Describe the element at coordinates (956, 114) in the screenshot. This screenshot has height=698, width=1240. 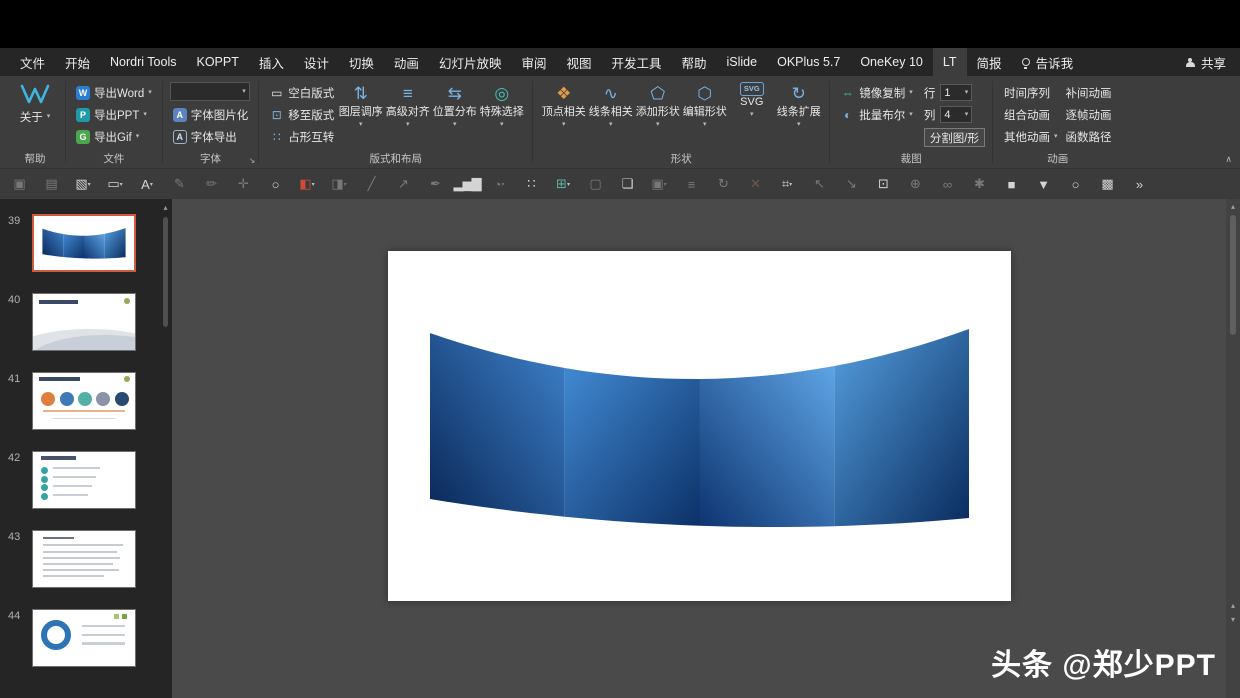
I see `cols-input: 4 ▾` at that location.